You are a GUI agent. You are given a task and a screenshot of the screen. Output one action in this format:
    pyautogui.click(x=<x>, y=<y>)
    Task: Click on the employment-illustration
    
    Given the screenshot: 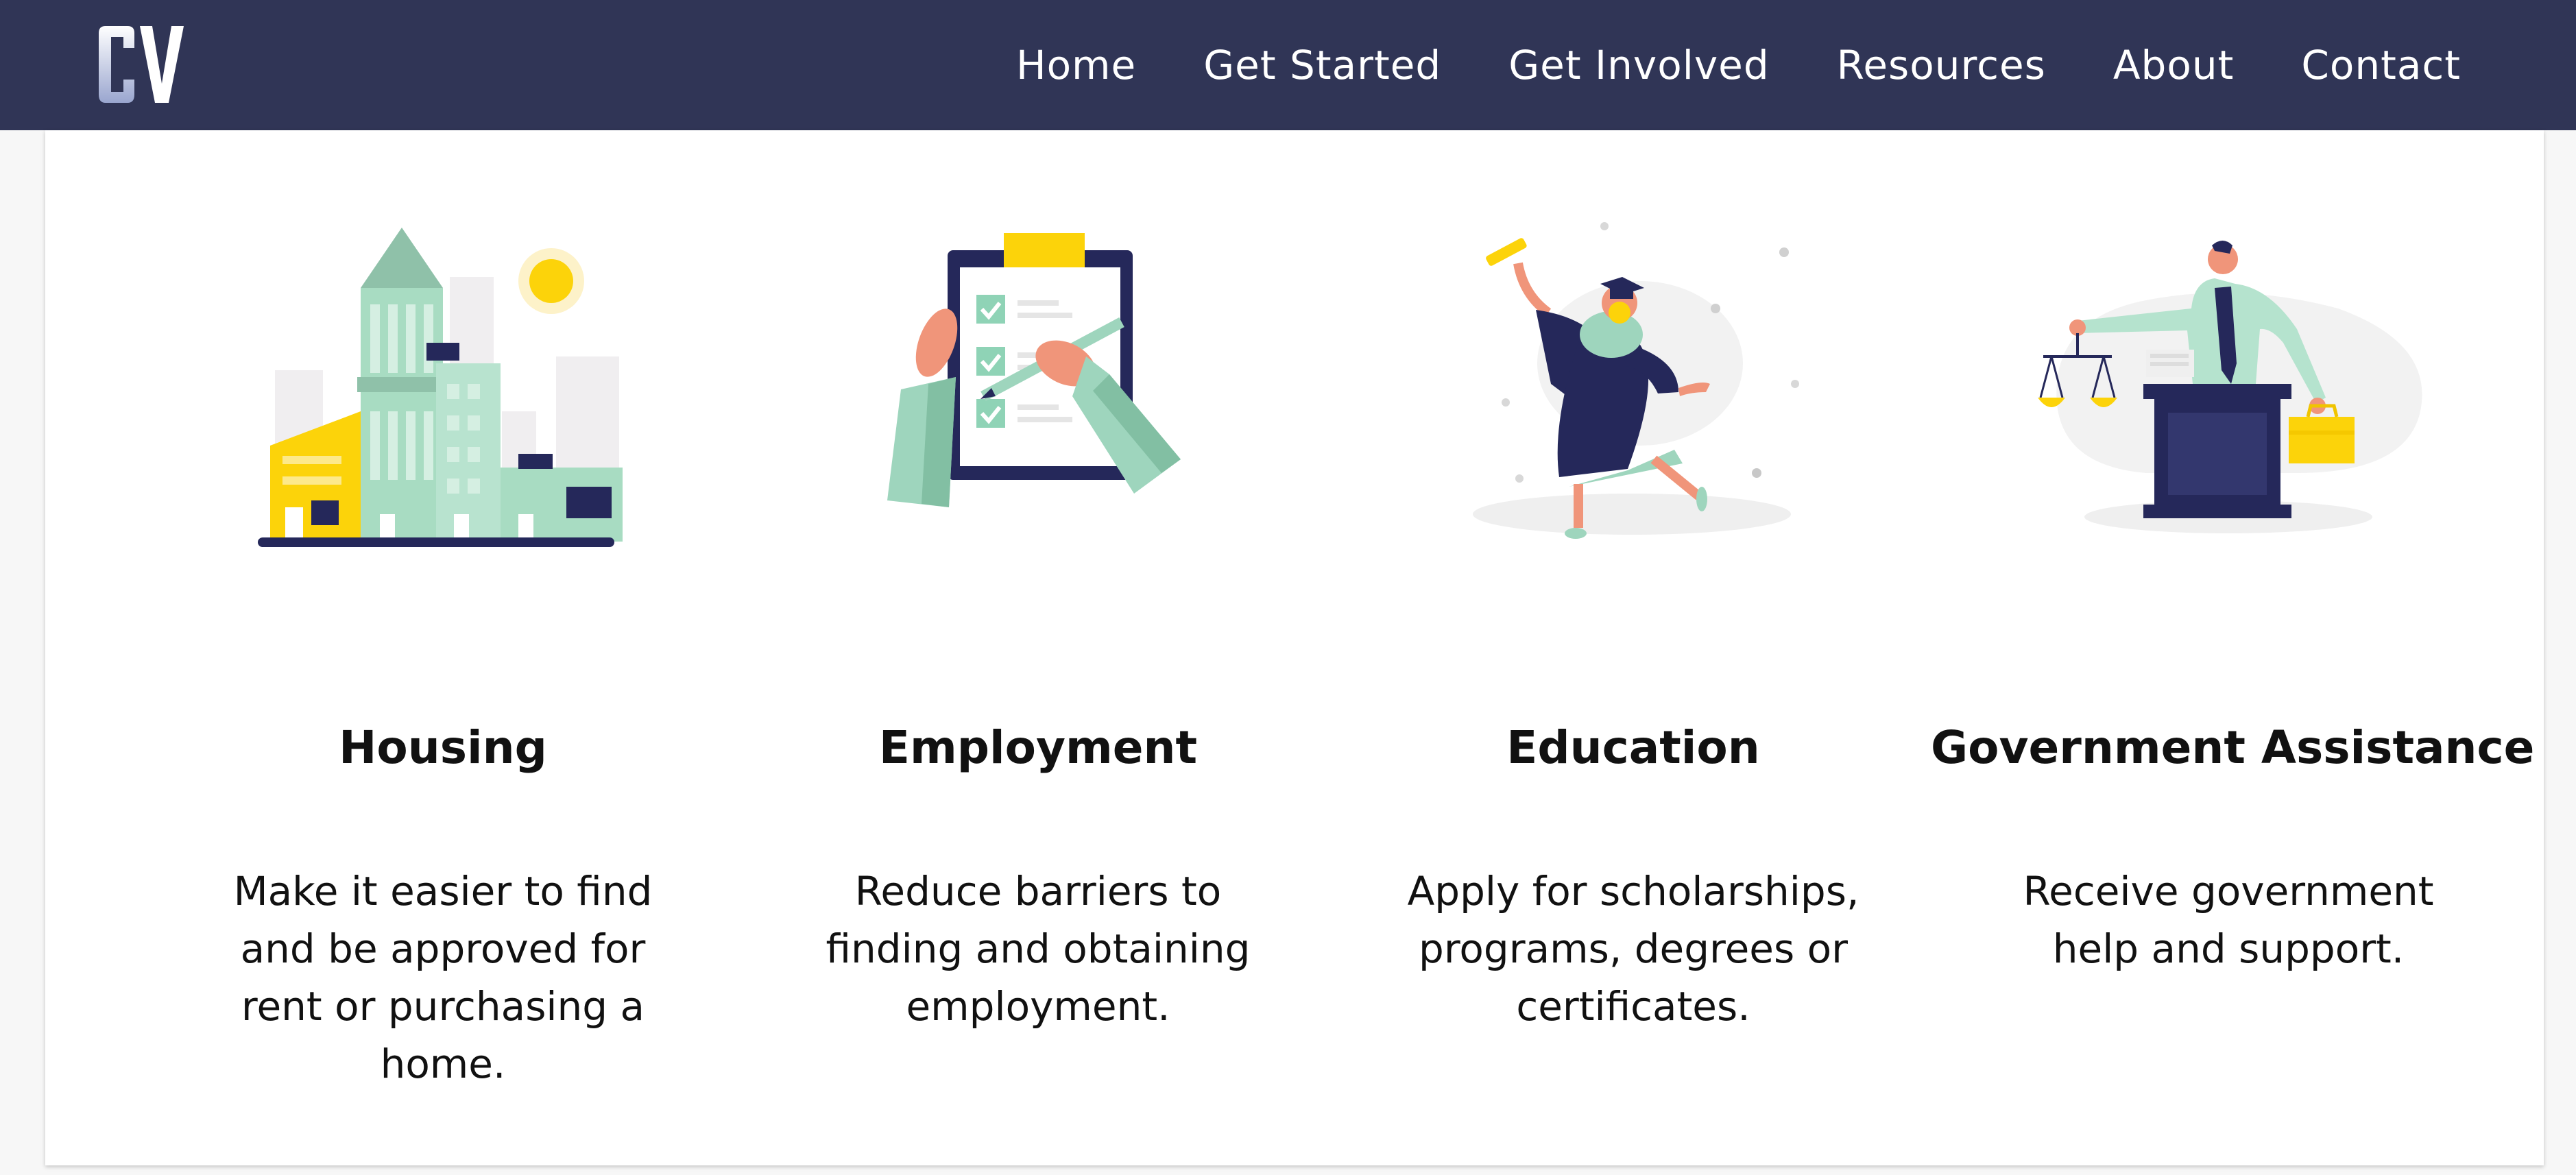 What is the action you would take?
    pyautogui.click(x=1039, y=412)
    